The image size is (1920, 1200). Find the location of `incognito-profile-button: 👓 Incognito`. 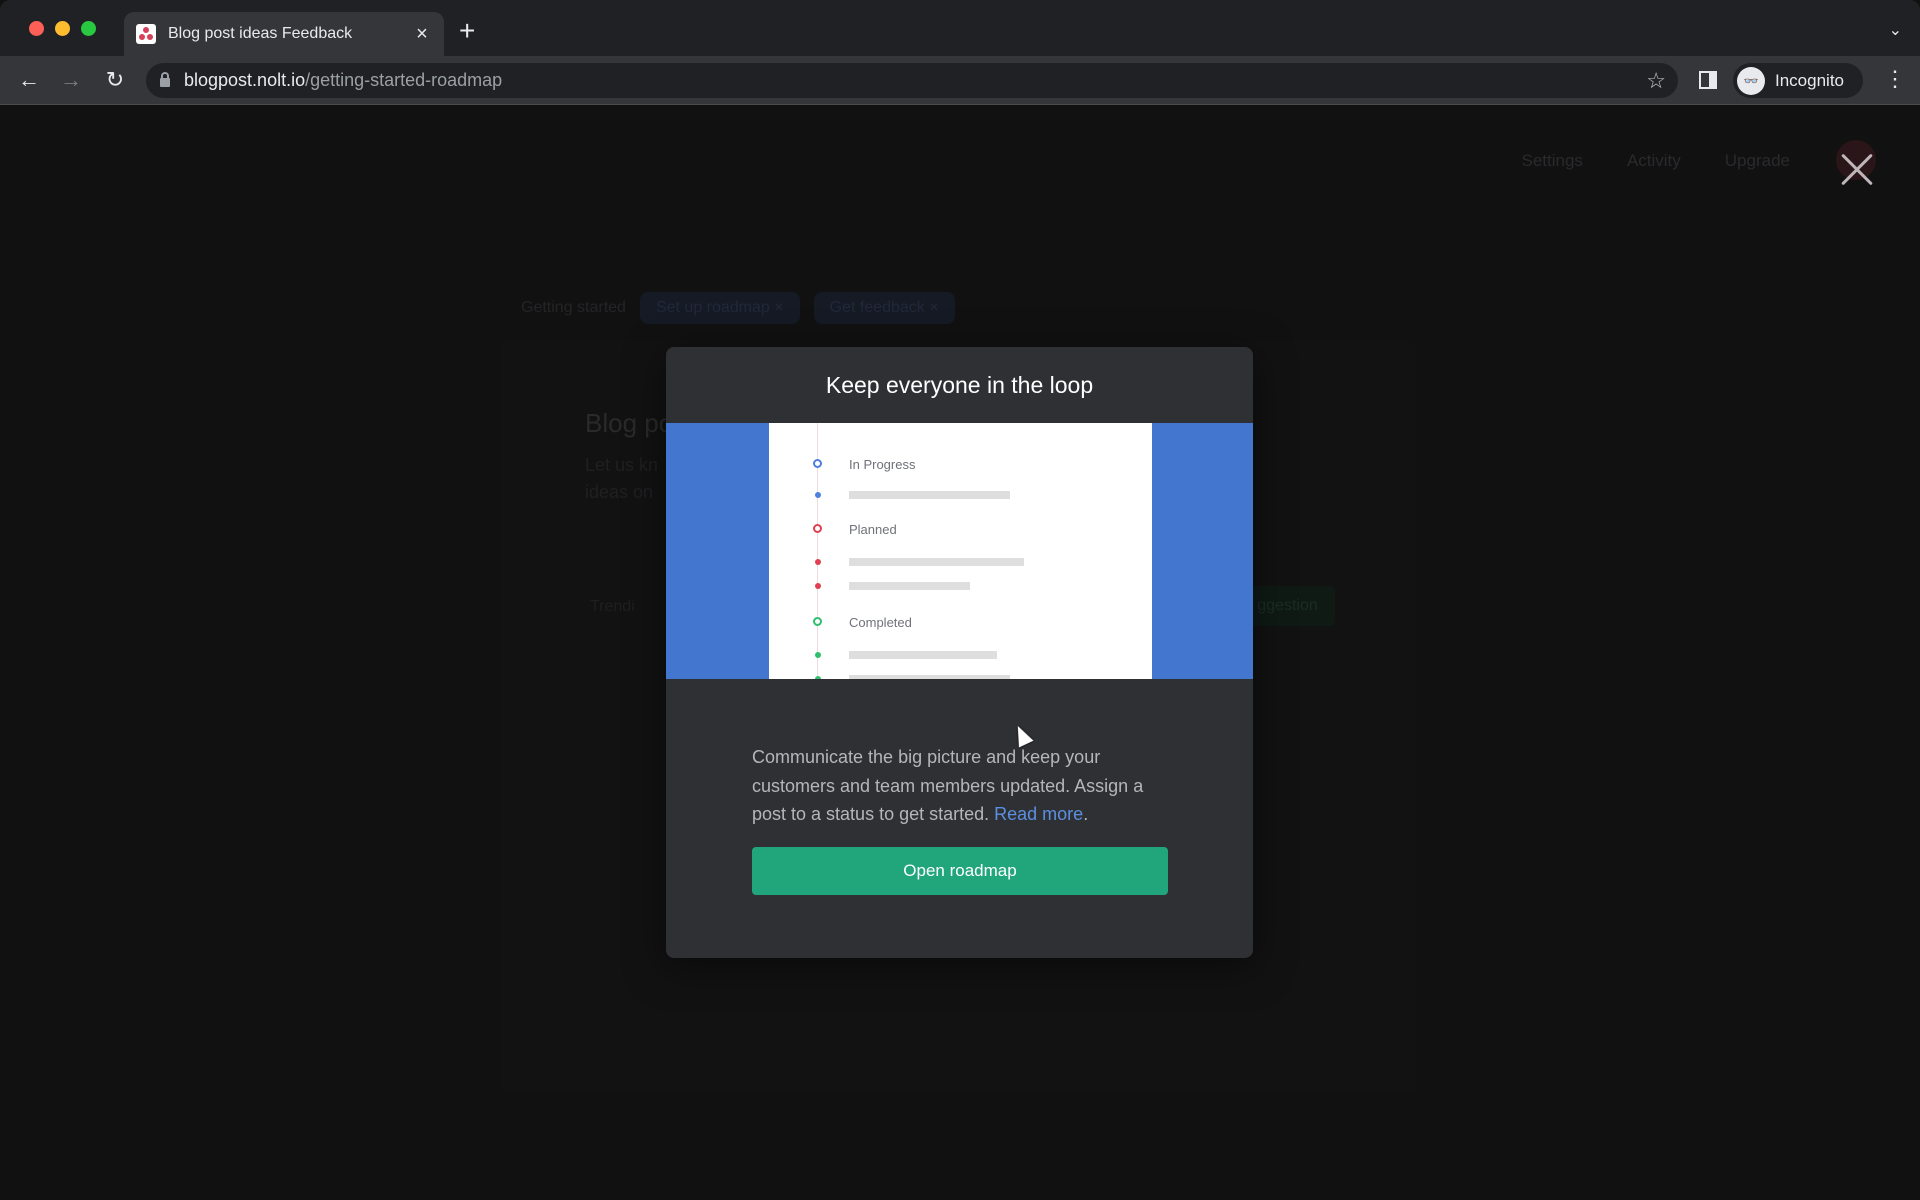

incognito-profile-button: 👓 Incognito is located at coordinates (1798, 80).